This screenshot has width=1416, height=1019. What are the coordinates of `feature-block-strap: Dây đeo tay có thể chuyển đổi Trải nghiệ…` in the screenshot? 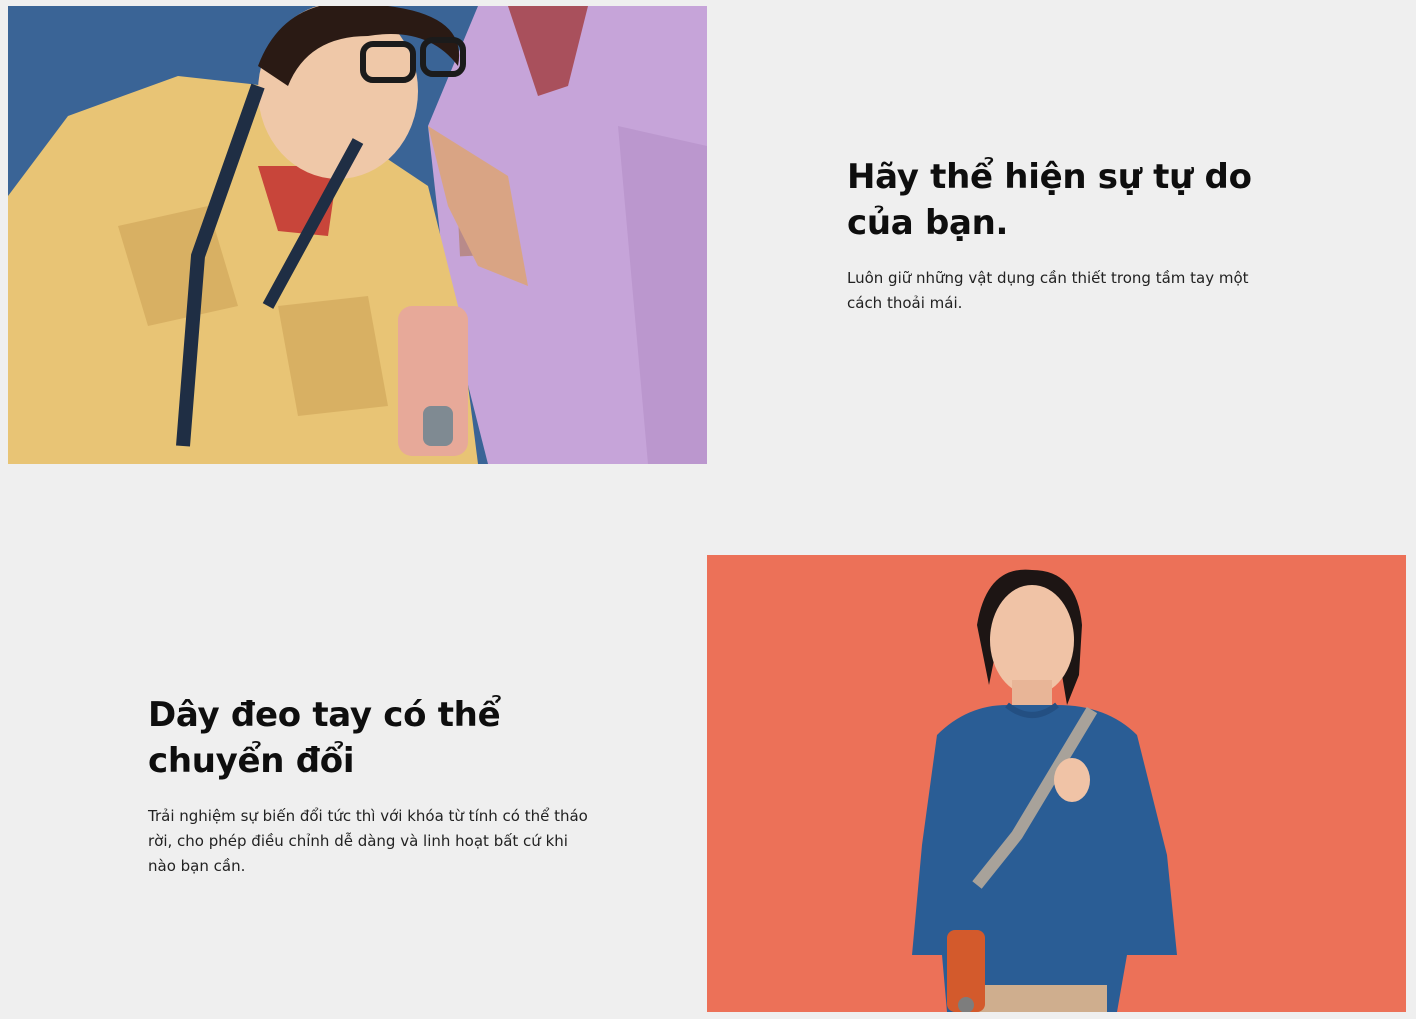 It's located at (368, 785).